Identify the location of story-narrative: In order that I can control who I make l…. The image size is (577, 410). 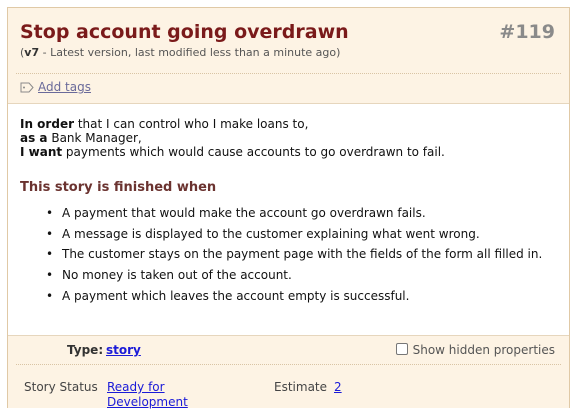
(232, 138).